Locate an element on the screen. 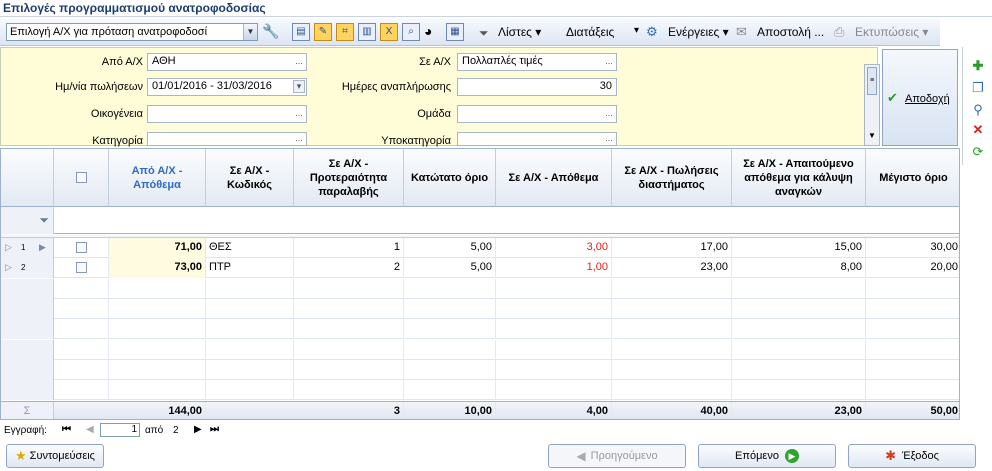 The image size is (992, 471). sorts-menu: Διατάξεις is located at coordinates (590, 32).